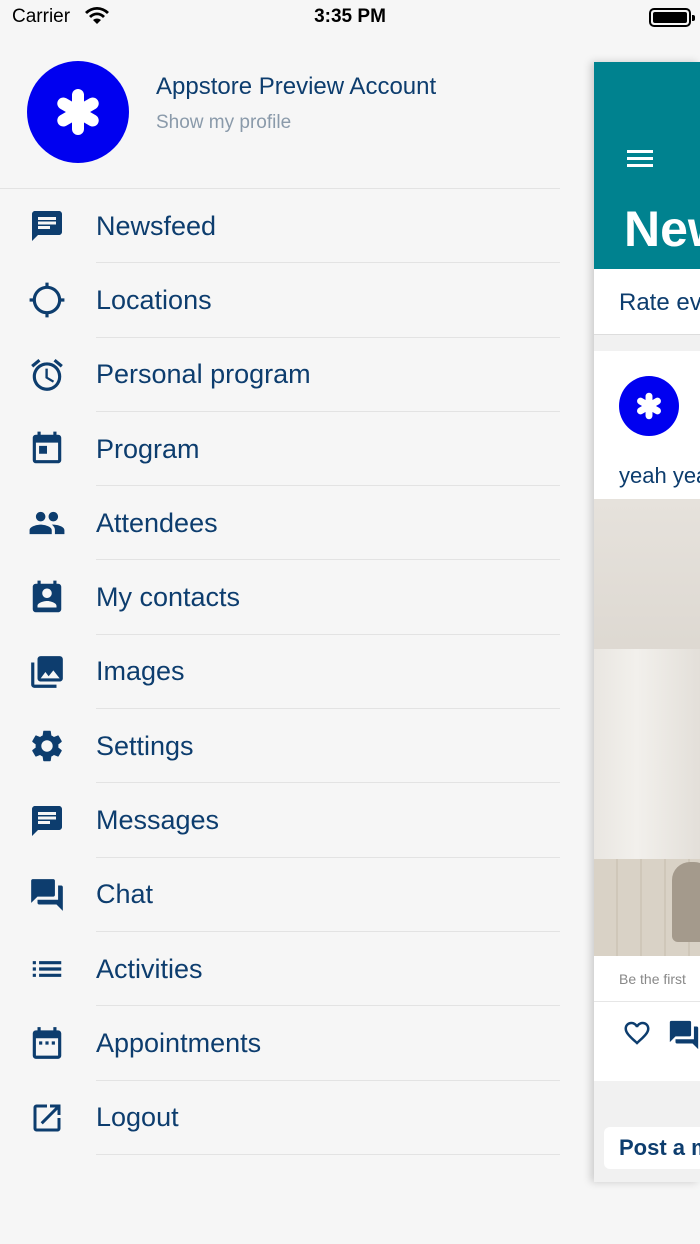 The height and width of the screenshot is (1244, 700). Describe the element at coordinates (148, 448) in the screenshot. I see `menu-label: Program` at that location.